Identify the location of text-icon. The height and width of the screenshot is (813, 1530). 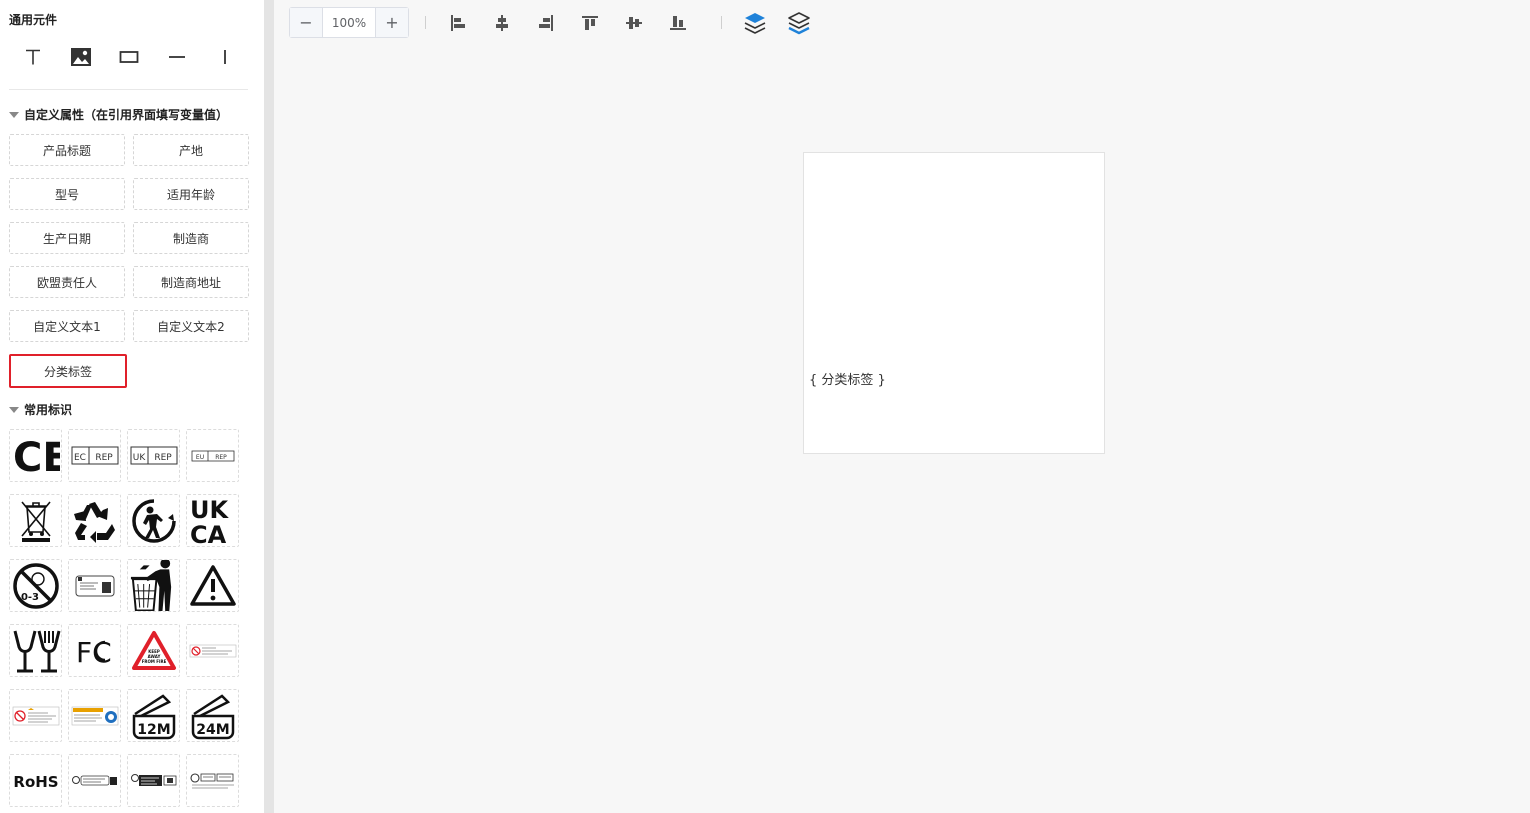
(33, 57).